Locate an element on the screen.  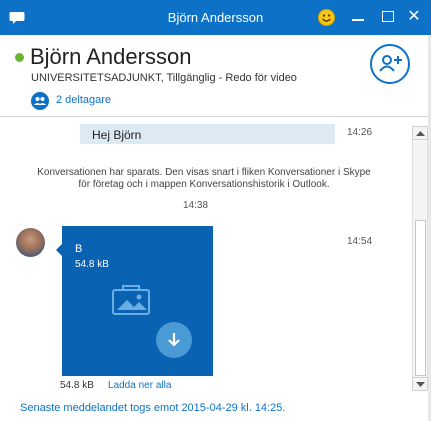
download-all-link: Ladda ner alla is located at coordinates (139, 385).